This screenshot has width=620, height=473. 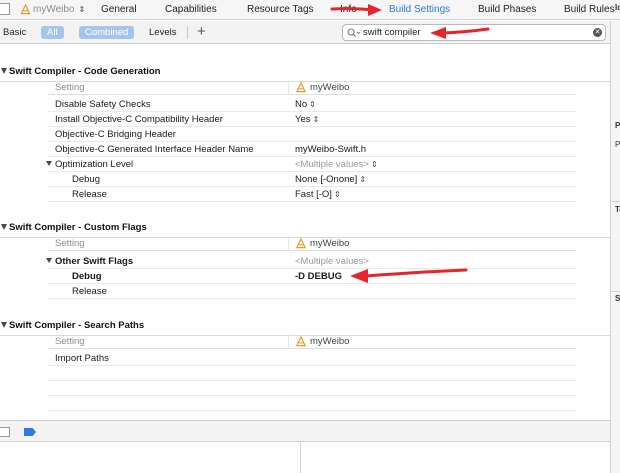 I want to click on inspector-label-source: So, so click(x=617, y=298).